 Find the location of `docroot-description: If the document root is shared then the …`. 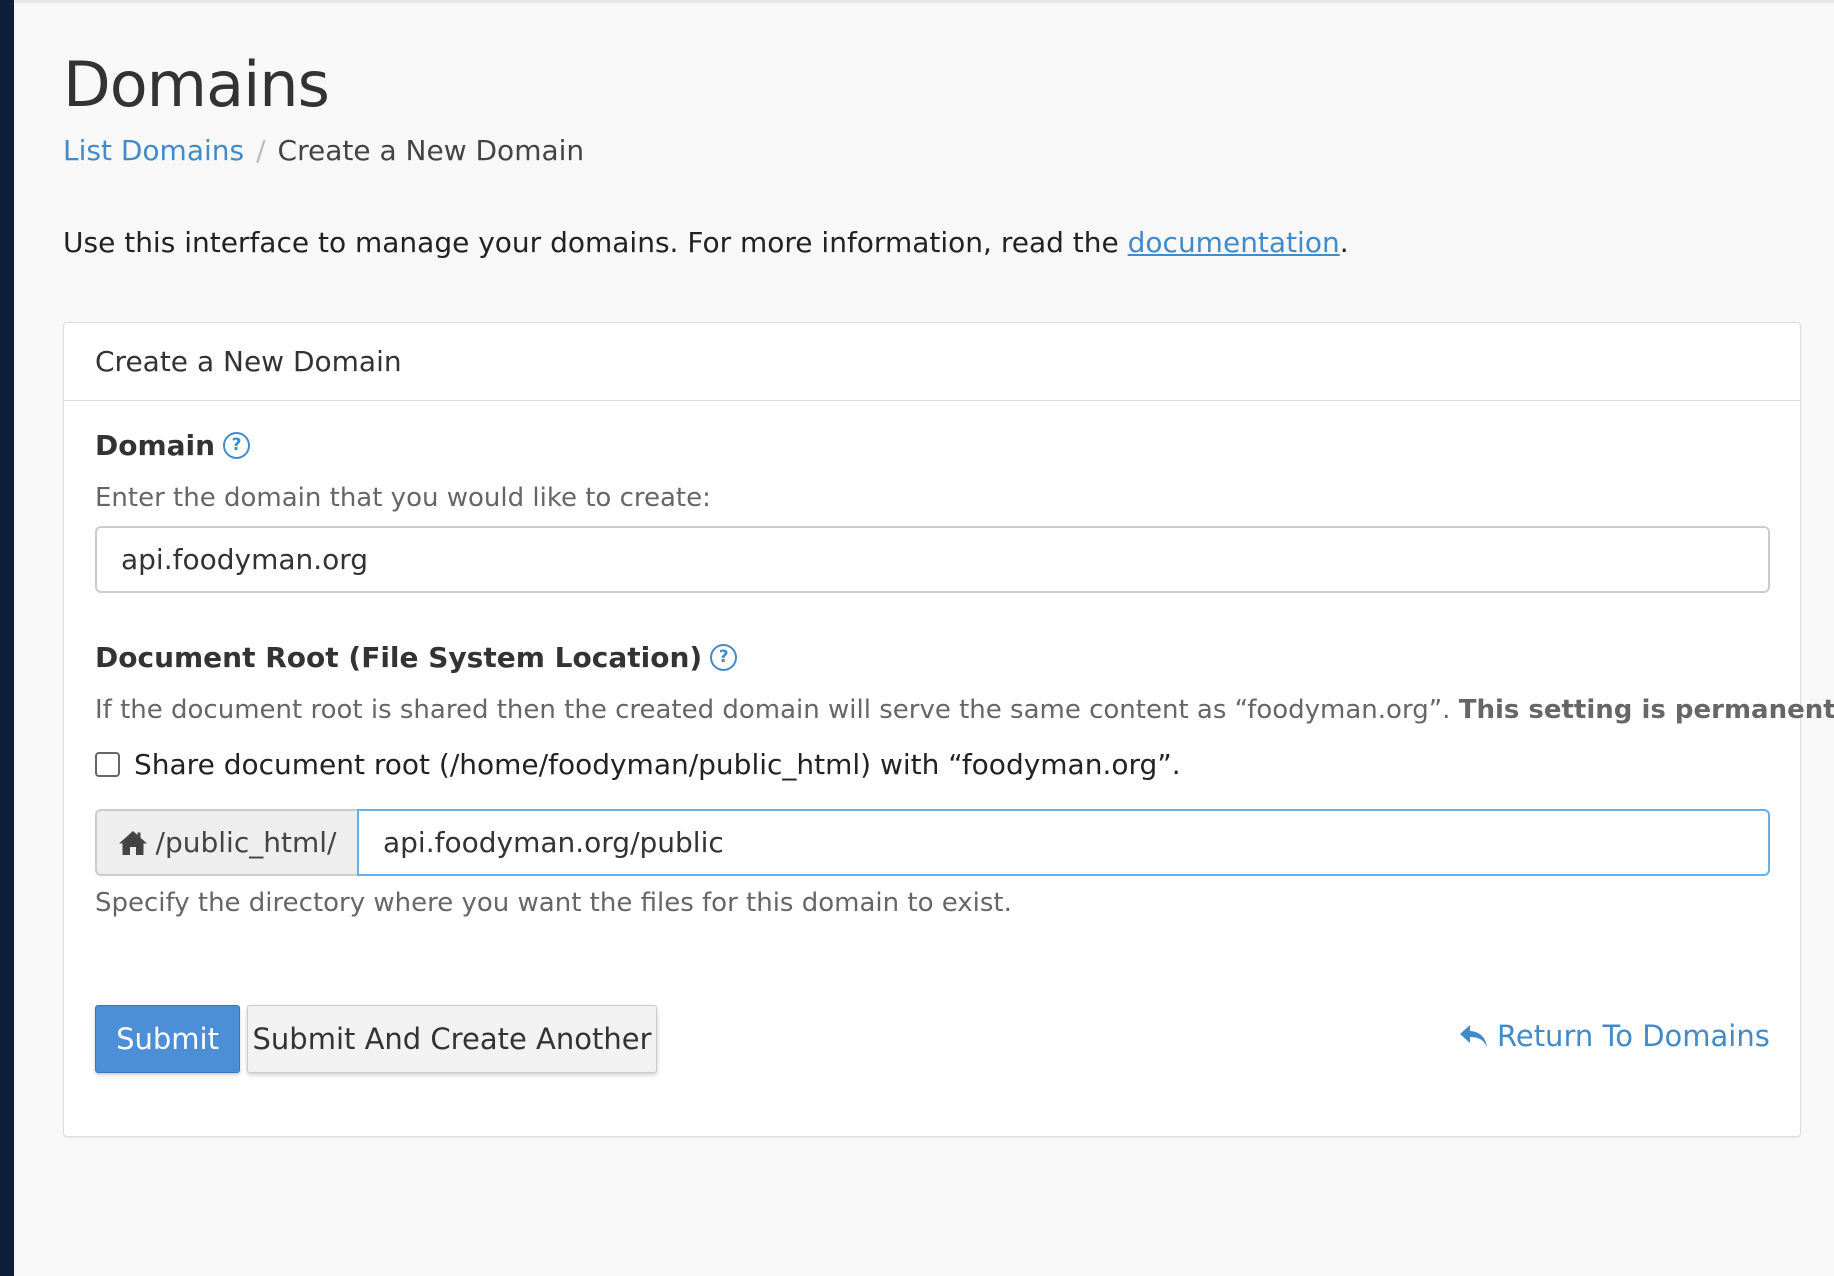

docroot-description: If the document root is shared then the … is located at coordinates (964, 710).